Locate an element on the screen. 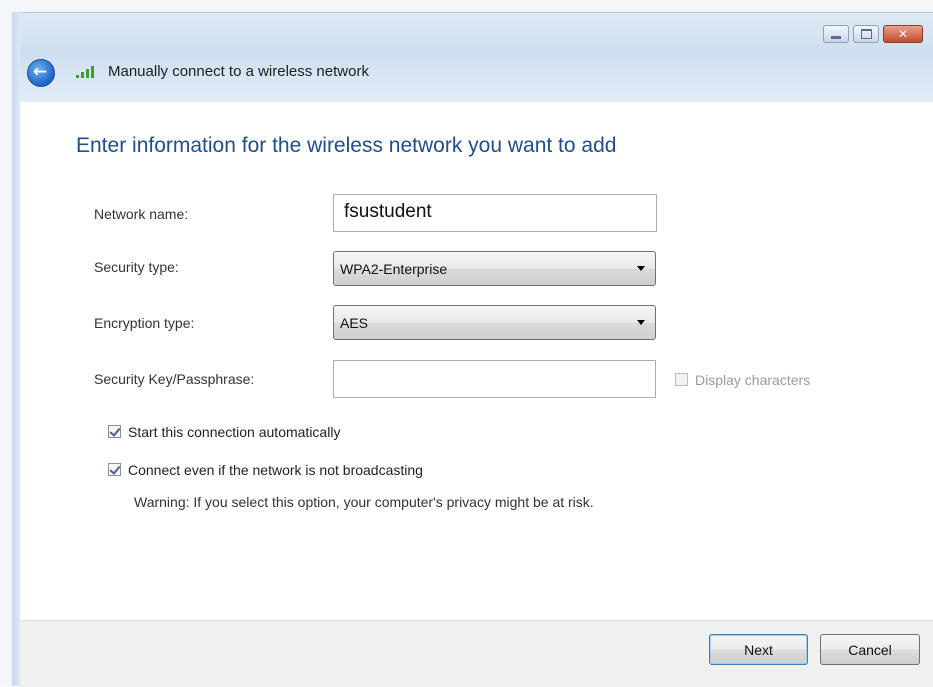  security-key-label: Security Key/Passphrase: is located at coordinates (174, 379).